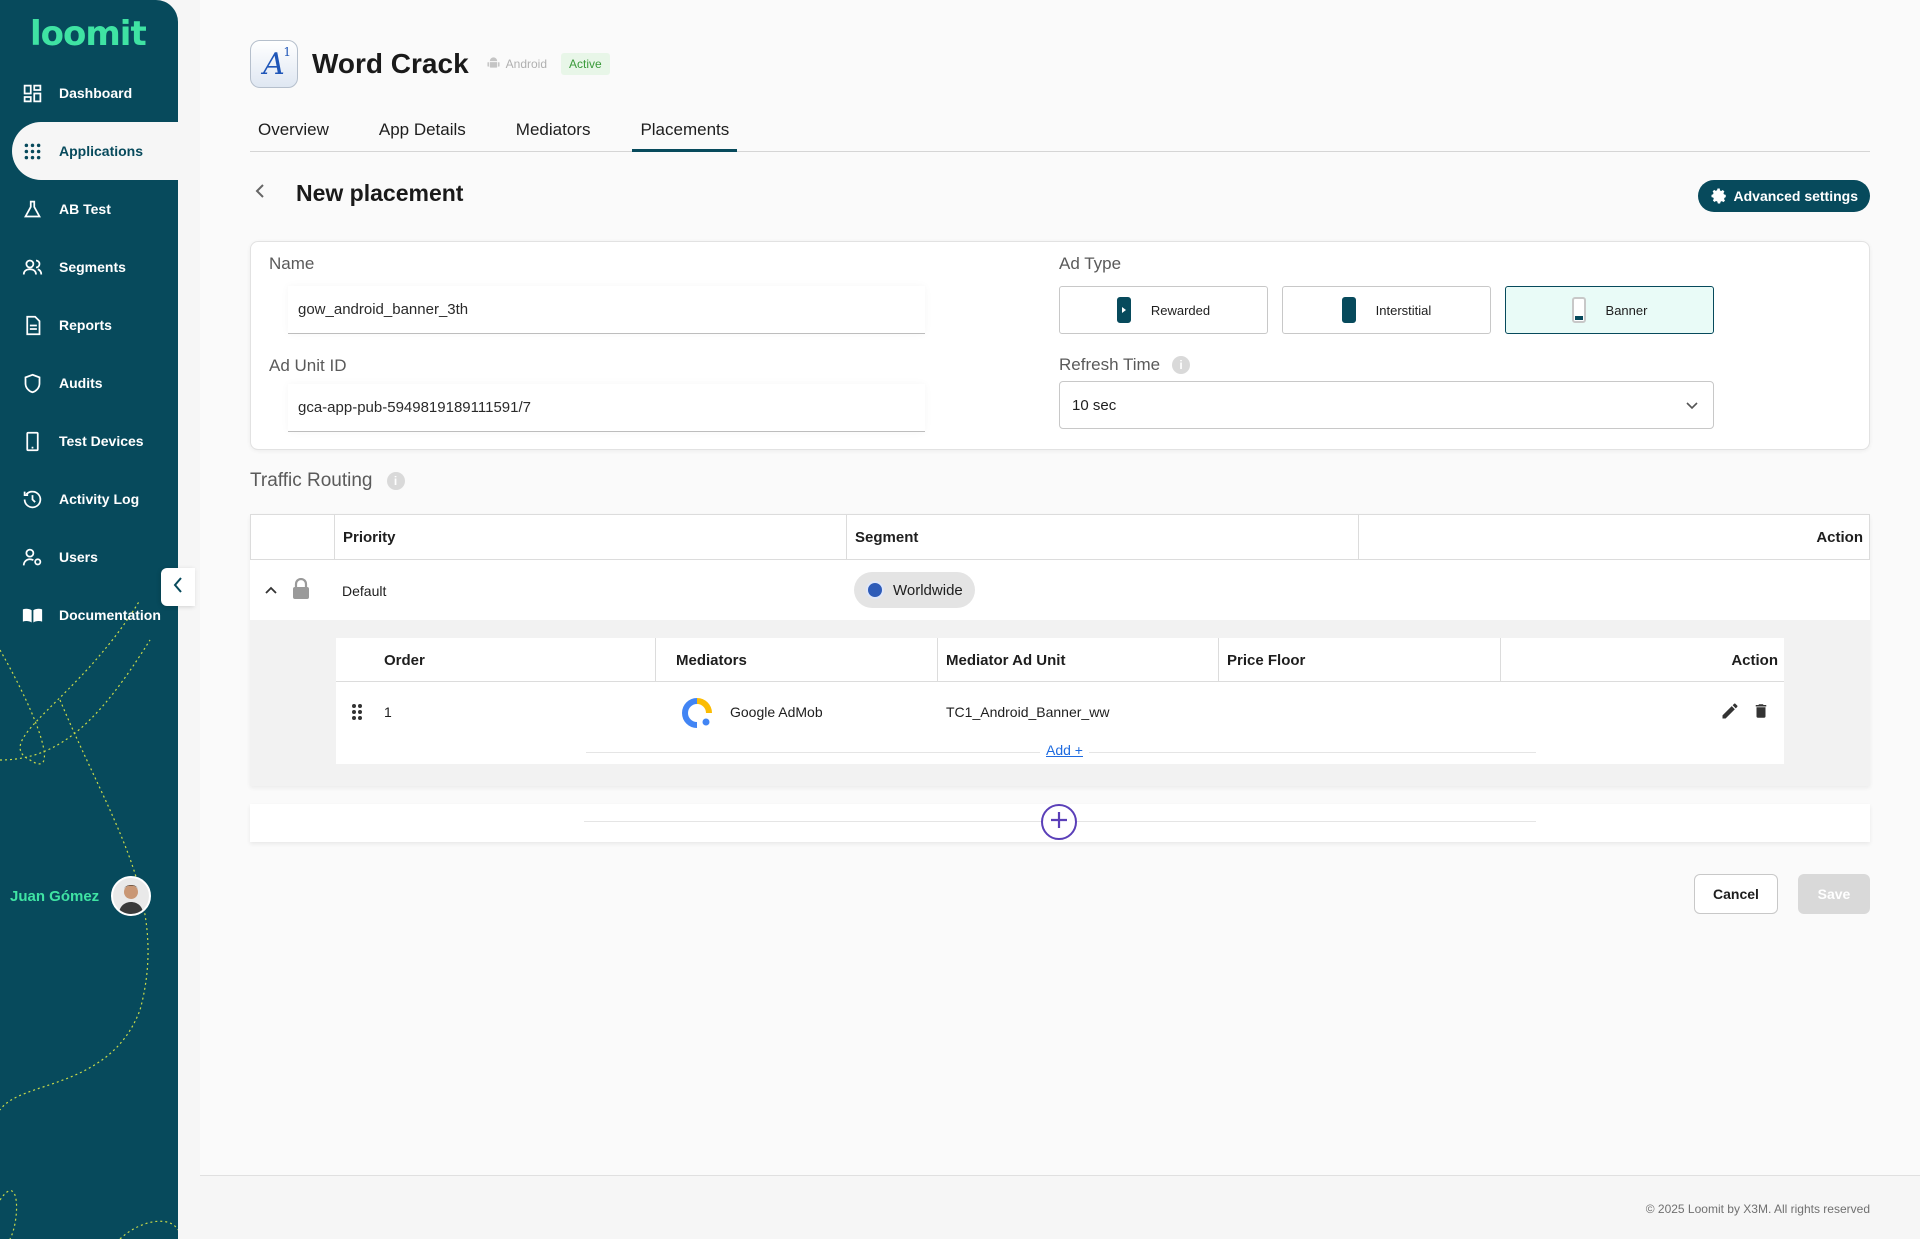  Describe the element at coordinates (1754, 660) in the screenshot. I see `action-header: Action` at that location.